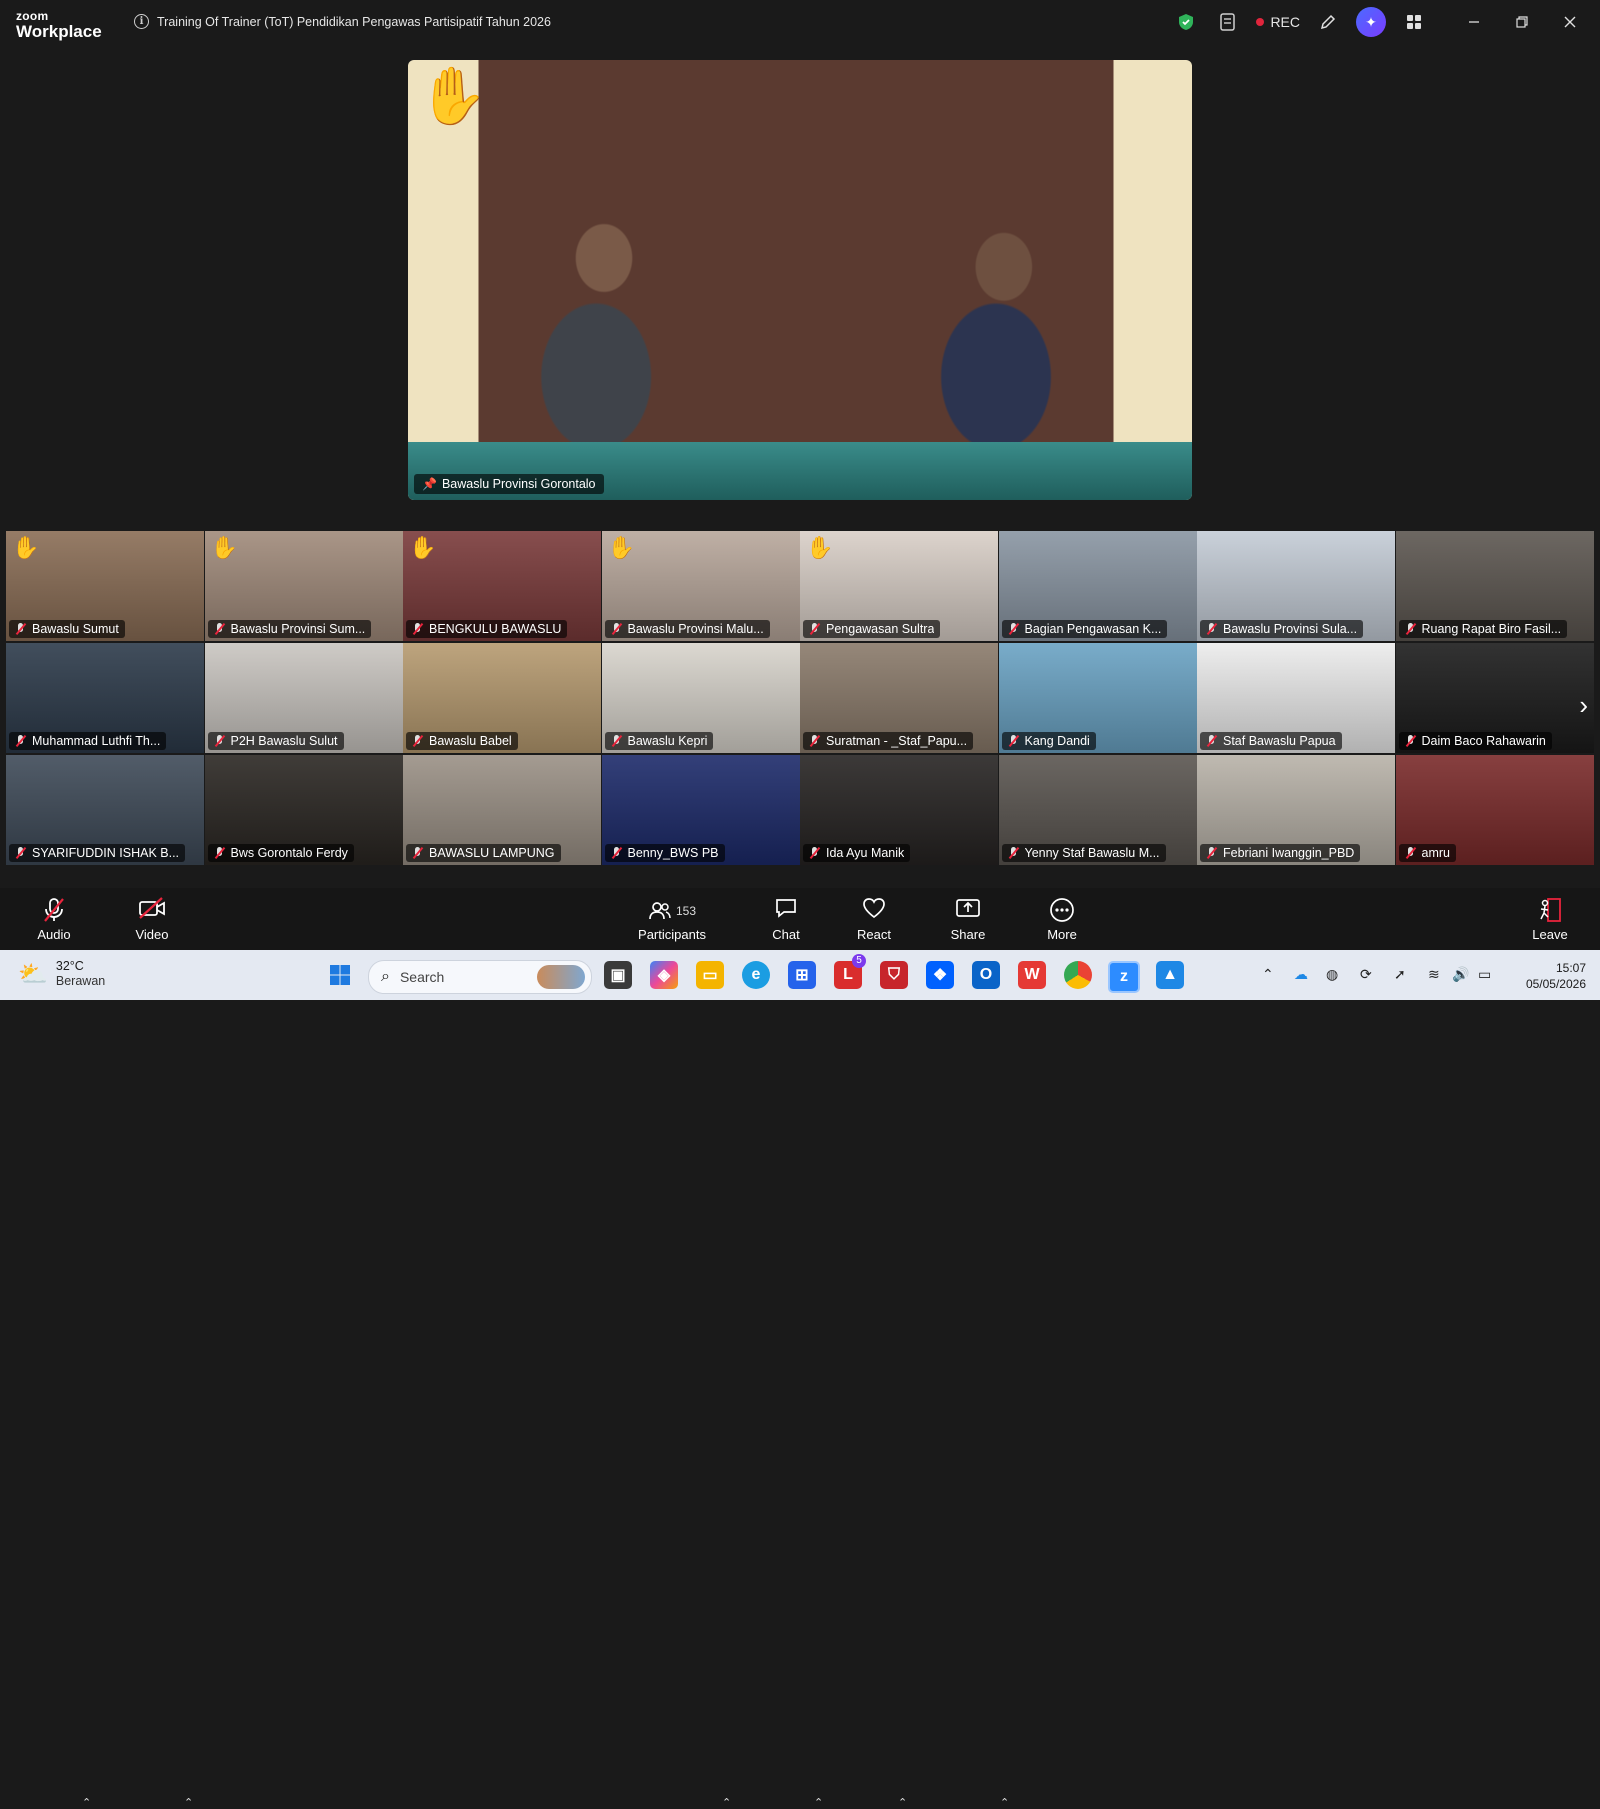 The image size is (1600, 1809). I want to click on active-speaker-video: ✋ 📌 Bawaslu Provinsi Gorontalo, so click(800, 280).